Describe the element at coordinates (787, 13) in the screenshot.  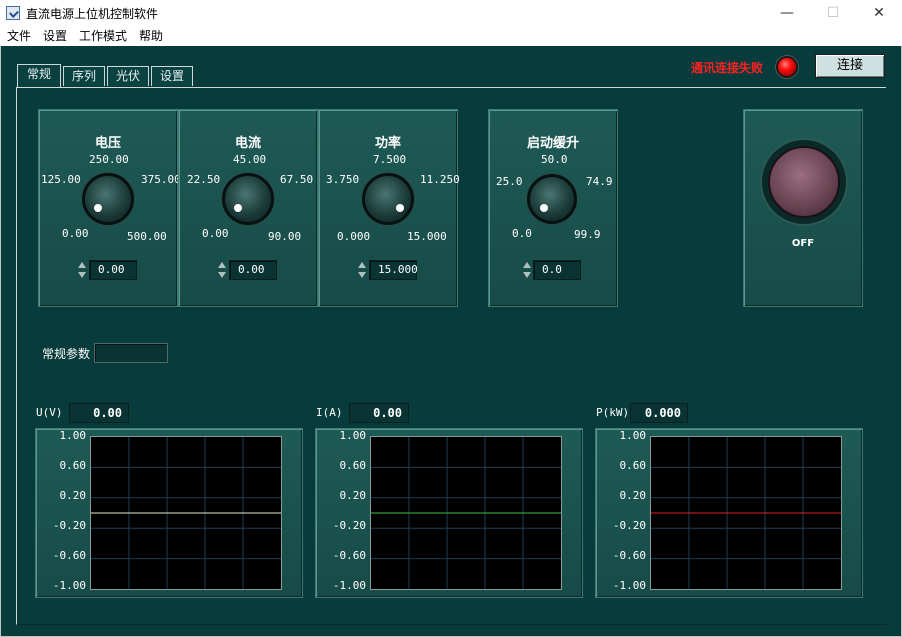
I see `minimize-button: —` at that location.